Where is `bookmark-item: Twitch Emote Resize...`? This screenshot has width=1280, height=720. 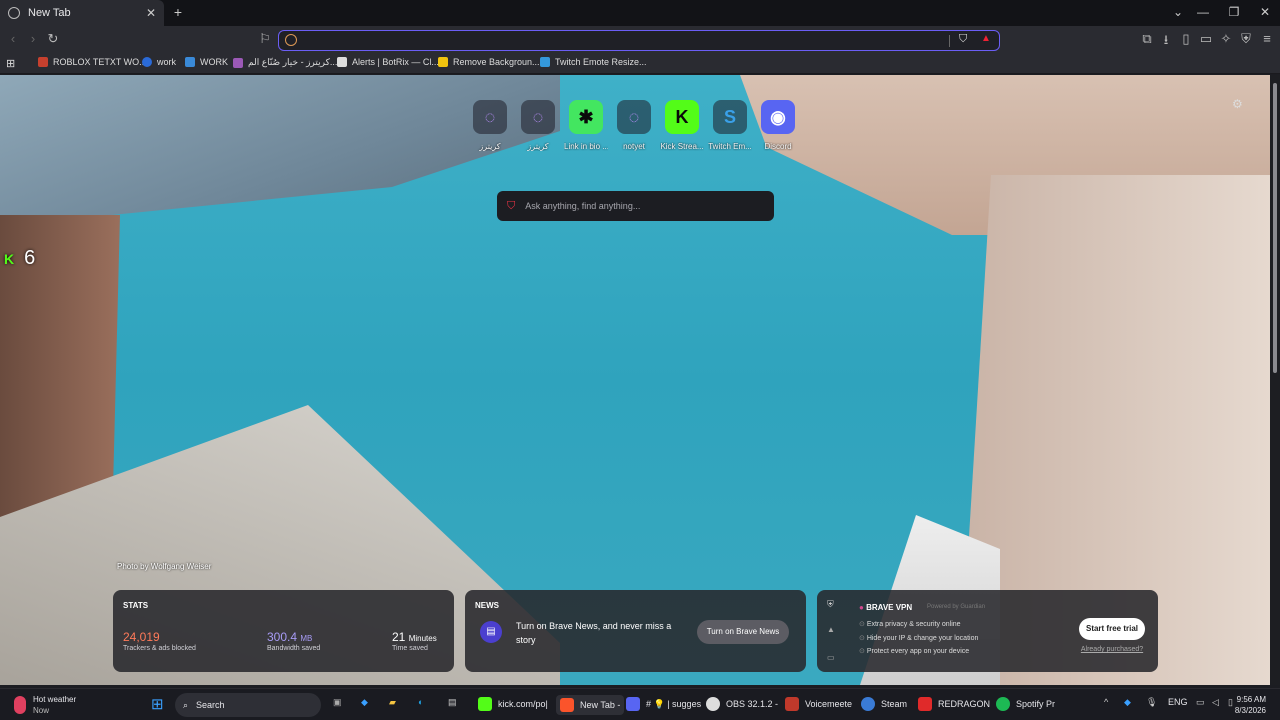 bookmark-item: Twitch Emote Resize... is located at coordinates (593, 62).